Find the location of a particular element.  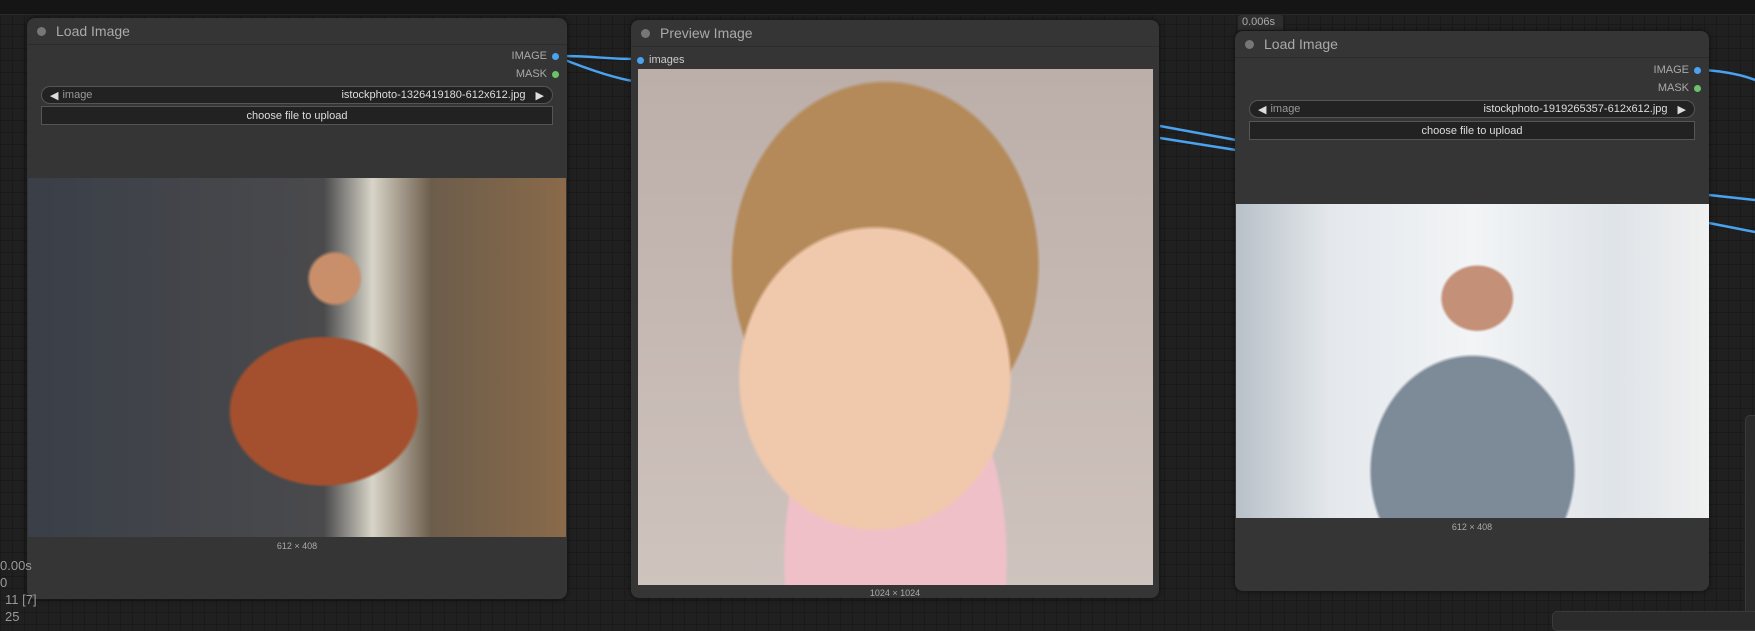

execution-time-badge: 0.006s is located at coordinates (1260, 22).